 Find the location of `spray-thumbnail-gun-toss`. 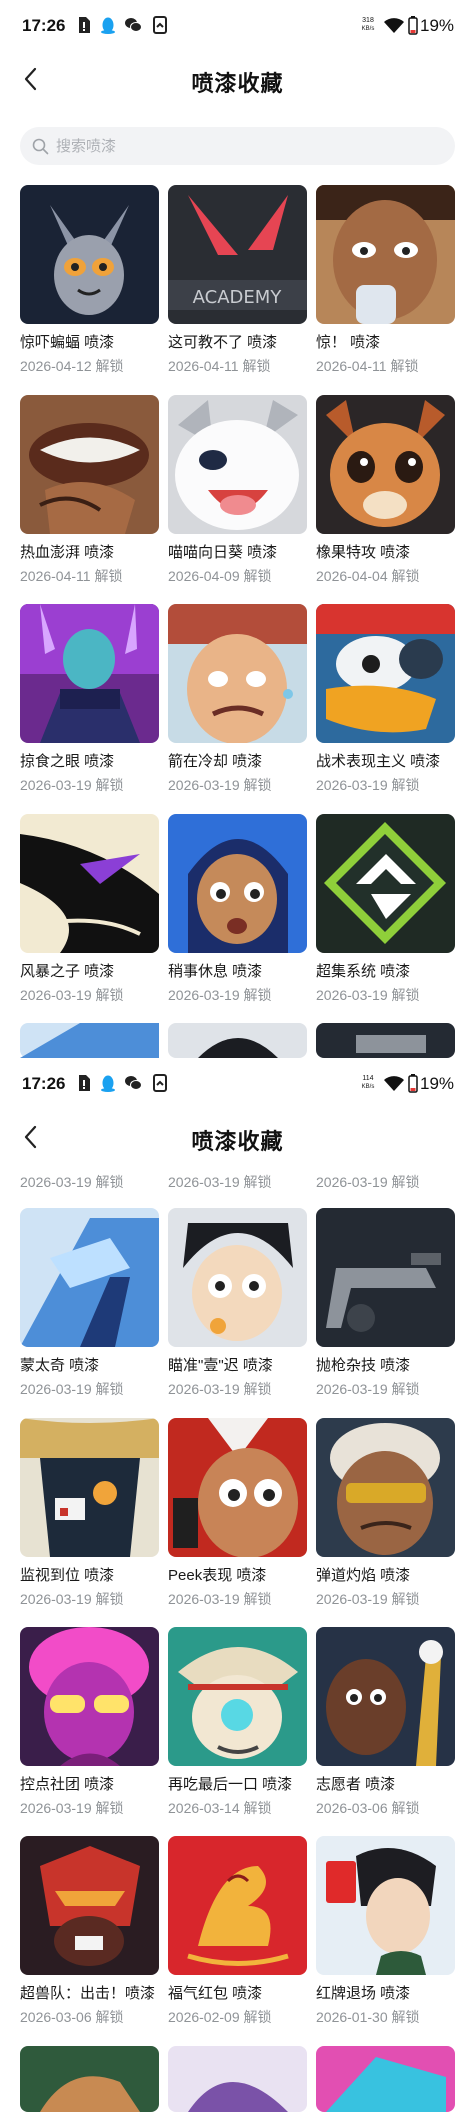

spray-thumbnail-gun-toss is located at coordinates (385, 1277).